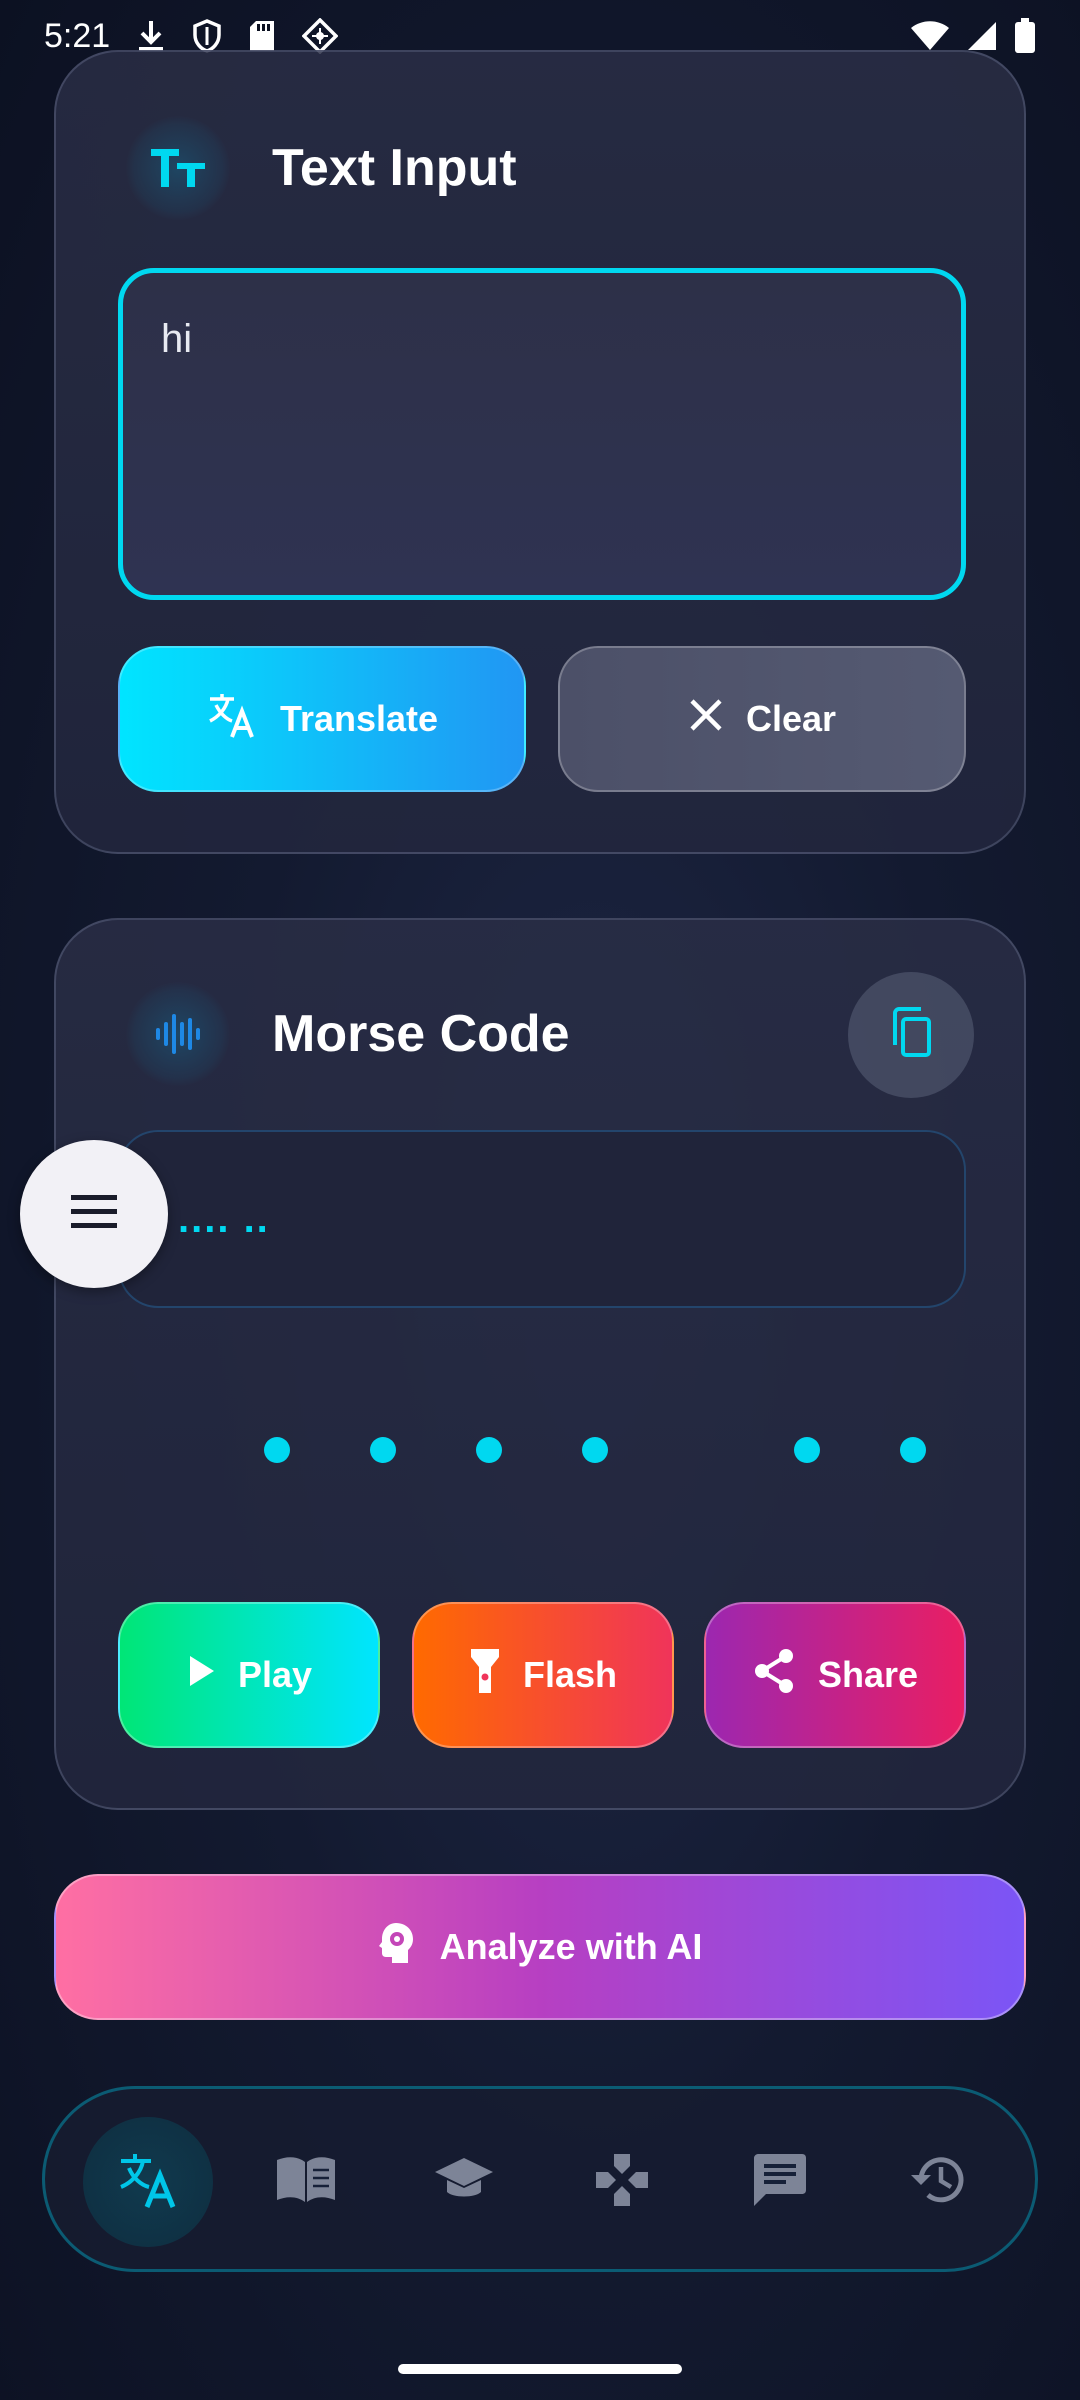 Image resolution: width=1080 pixels, height=2400 pixels. I want to click on nav-item-translate, so click(148, 2182).